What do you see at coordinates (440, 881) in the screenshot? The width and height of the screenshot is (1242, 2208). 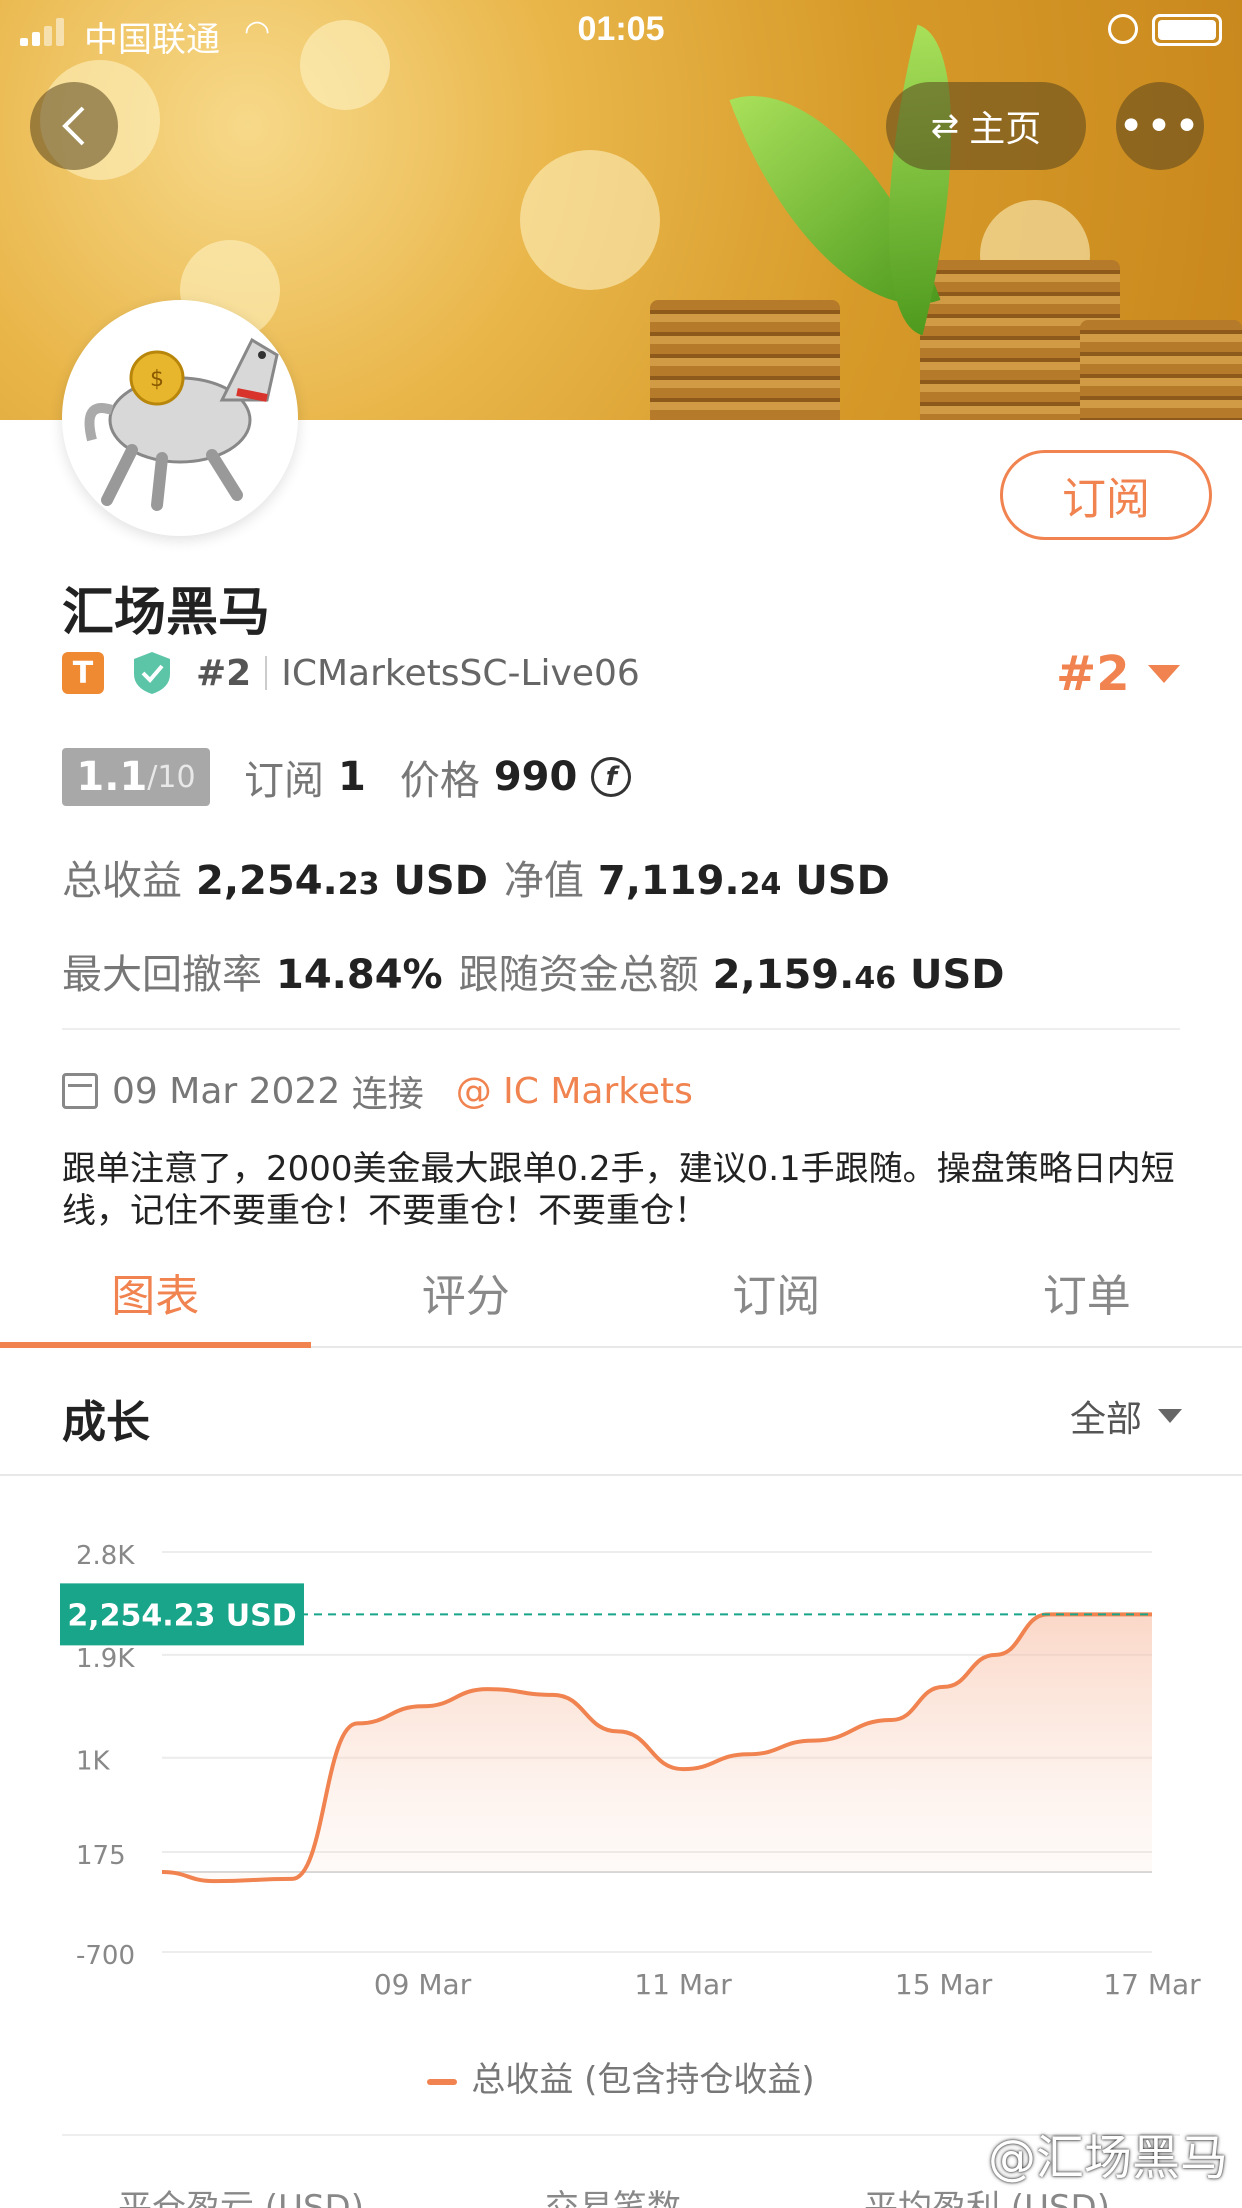 I see `total-profit-unit: USD` at bounding box center [440, 881].